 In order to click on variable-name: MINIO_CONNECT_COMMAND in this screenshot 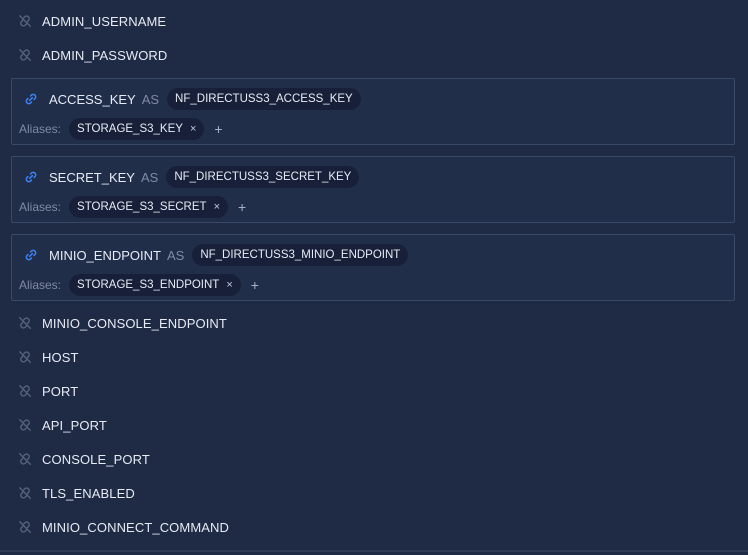, I will do `click(135, 527)`.